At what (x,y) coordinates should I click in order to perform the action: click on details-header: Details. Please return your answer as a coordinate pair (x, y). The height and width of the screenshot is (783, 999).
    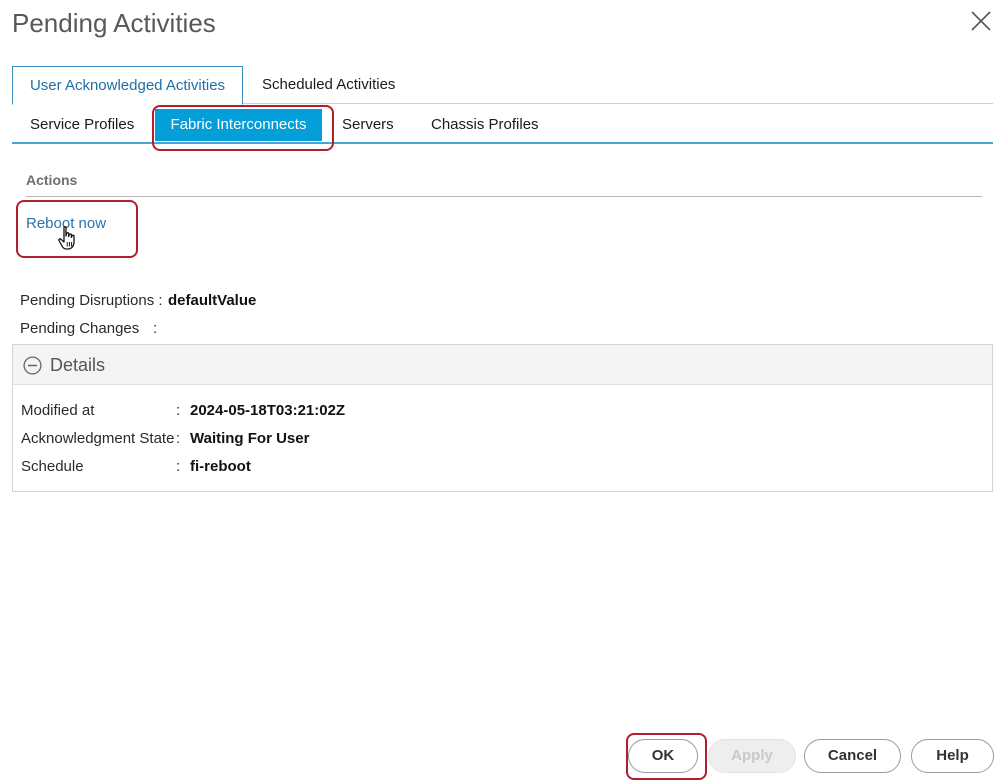
    Looking at the image, I should click on (502, 365).